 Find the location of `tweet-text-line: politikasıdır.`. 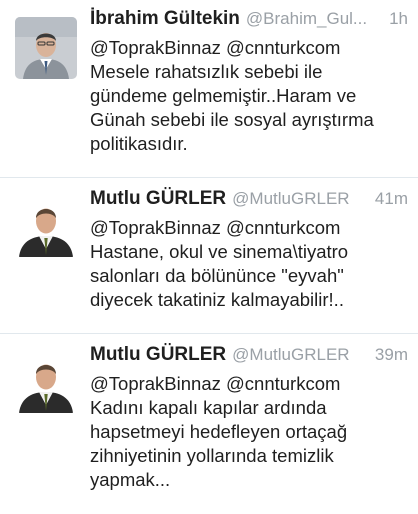

tweet-text-line: politikasıdır. is located at coordinates (139, 143).